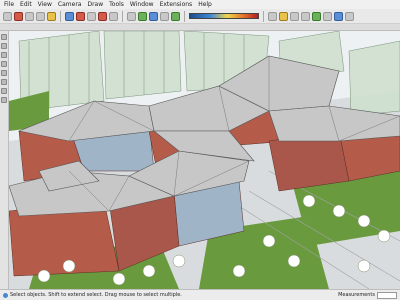 Image resolution: width=400 pixels, height=300 pixels. What do you see at coordinates (153, 16) in the screenshot?
I see `orbit-tool-icon` at bounding box center [153, 16].